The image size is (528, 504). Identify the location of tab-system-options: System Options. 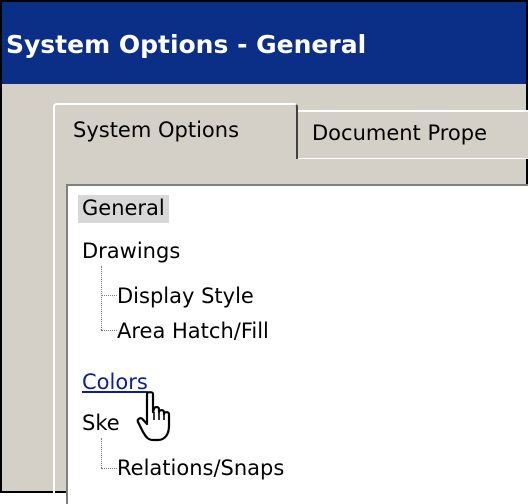
(175, 131).